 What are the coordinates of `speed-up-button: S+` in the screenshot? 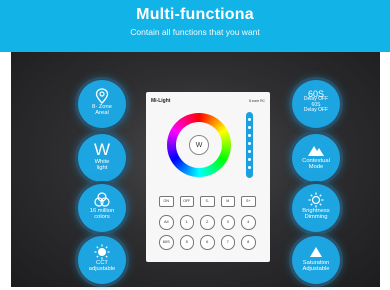 It's located at (248, 201).